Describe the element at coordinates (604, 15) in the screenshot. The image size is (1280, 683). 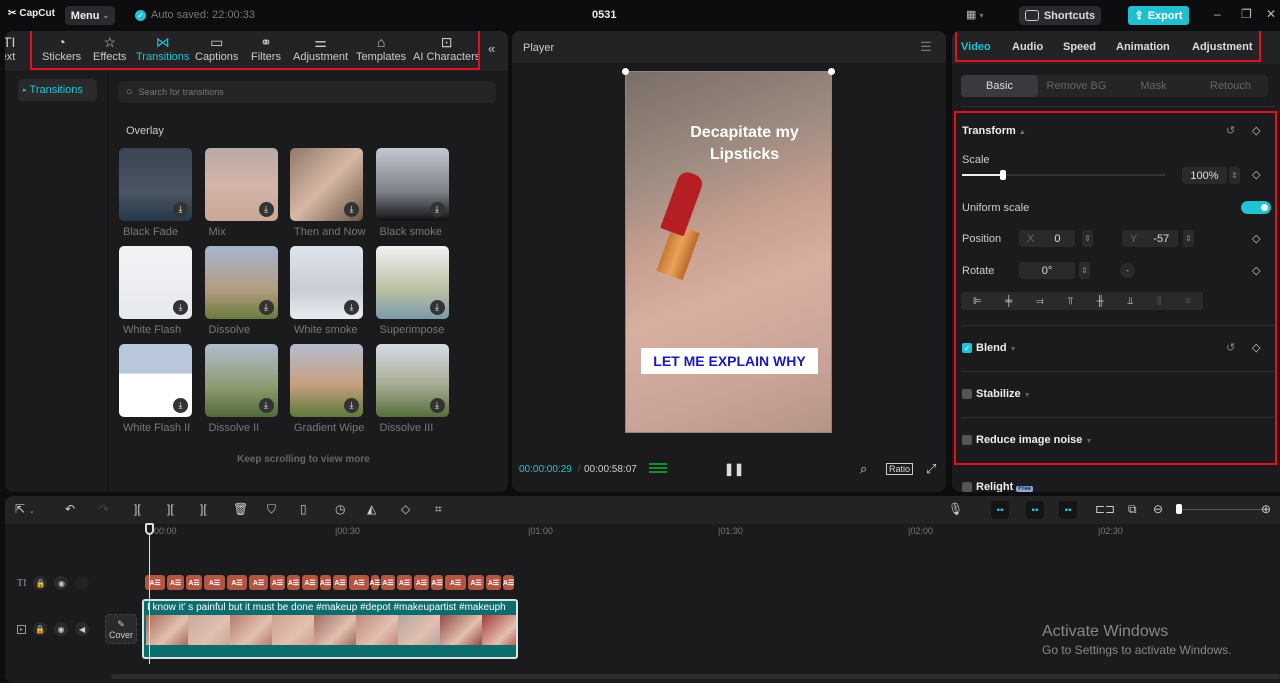
I see `project-title: 0531` at that location.